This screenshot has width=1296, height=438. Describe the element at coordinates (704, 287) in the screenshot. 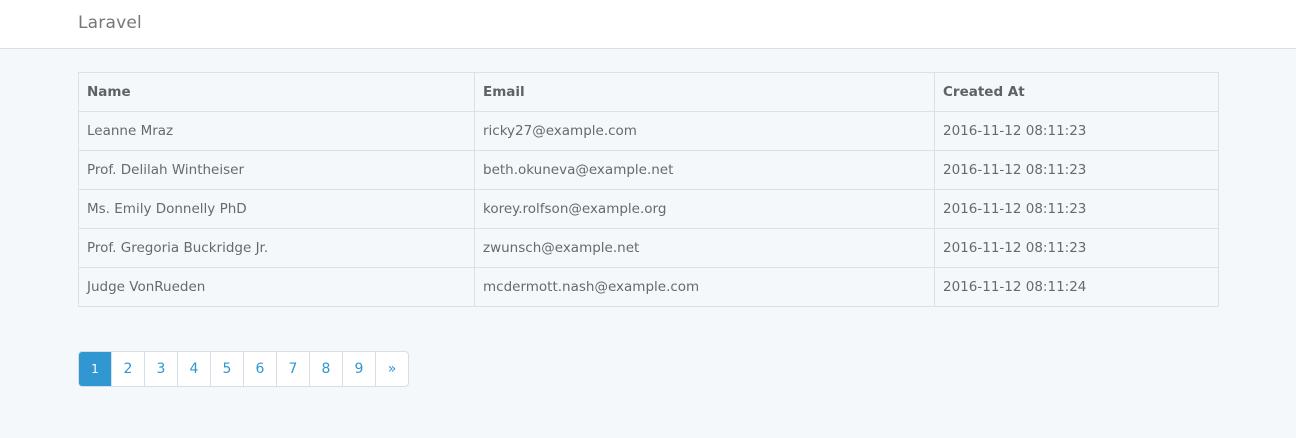

I see `cell-email: mcdermott.nash@example.com` at that location.